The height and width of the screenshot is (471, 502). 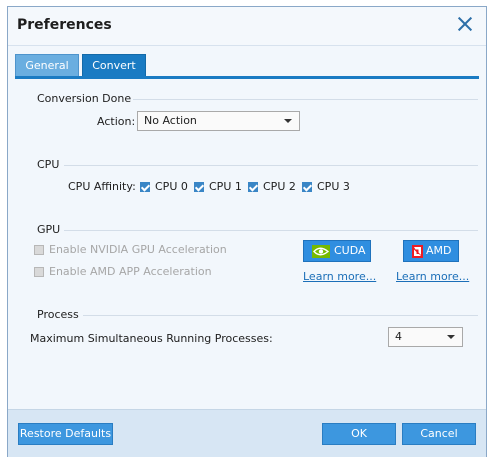 I want to click on restore-defaults-button: Restore Defaults, so click(x=65, y=434).